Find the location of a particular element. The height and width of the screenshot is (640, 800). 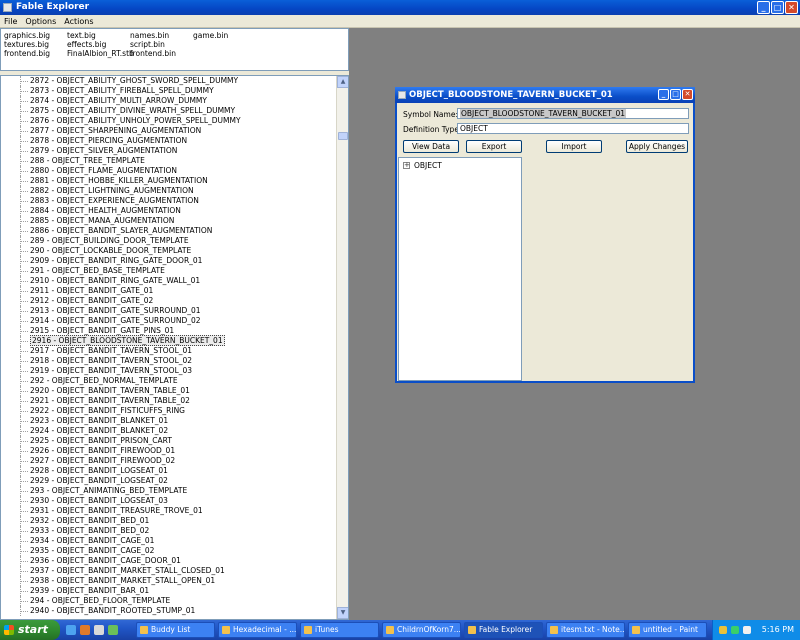

tree-item: 2877 - OBJECT_SHARPENING_AUGMENTATION is located at coordinates (169, 131).